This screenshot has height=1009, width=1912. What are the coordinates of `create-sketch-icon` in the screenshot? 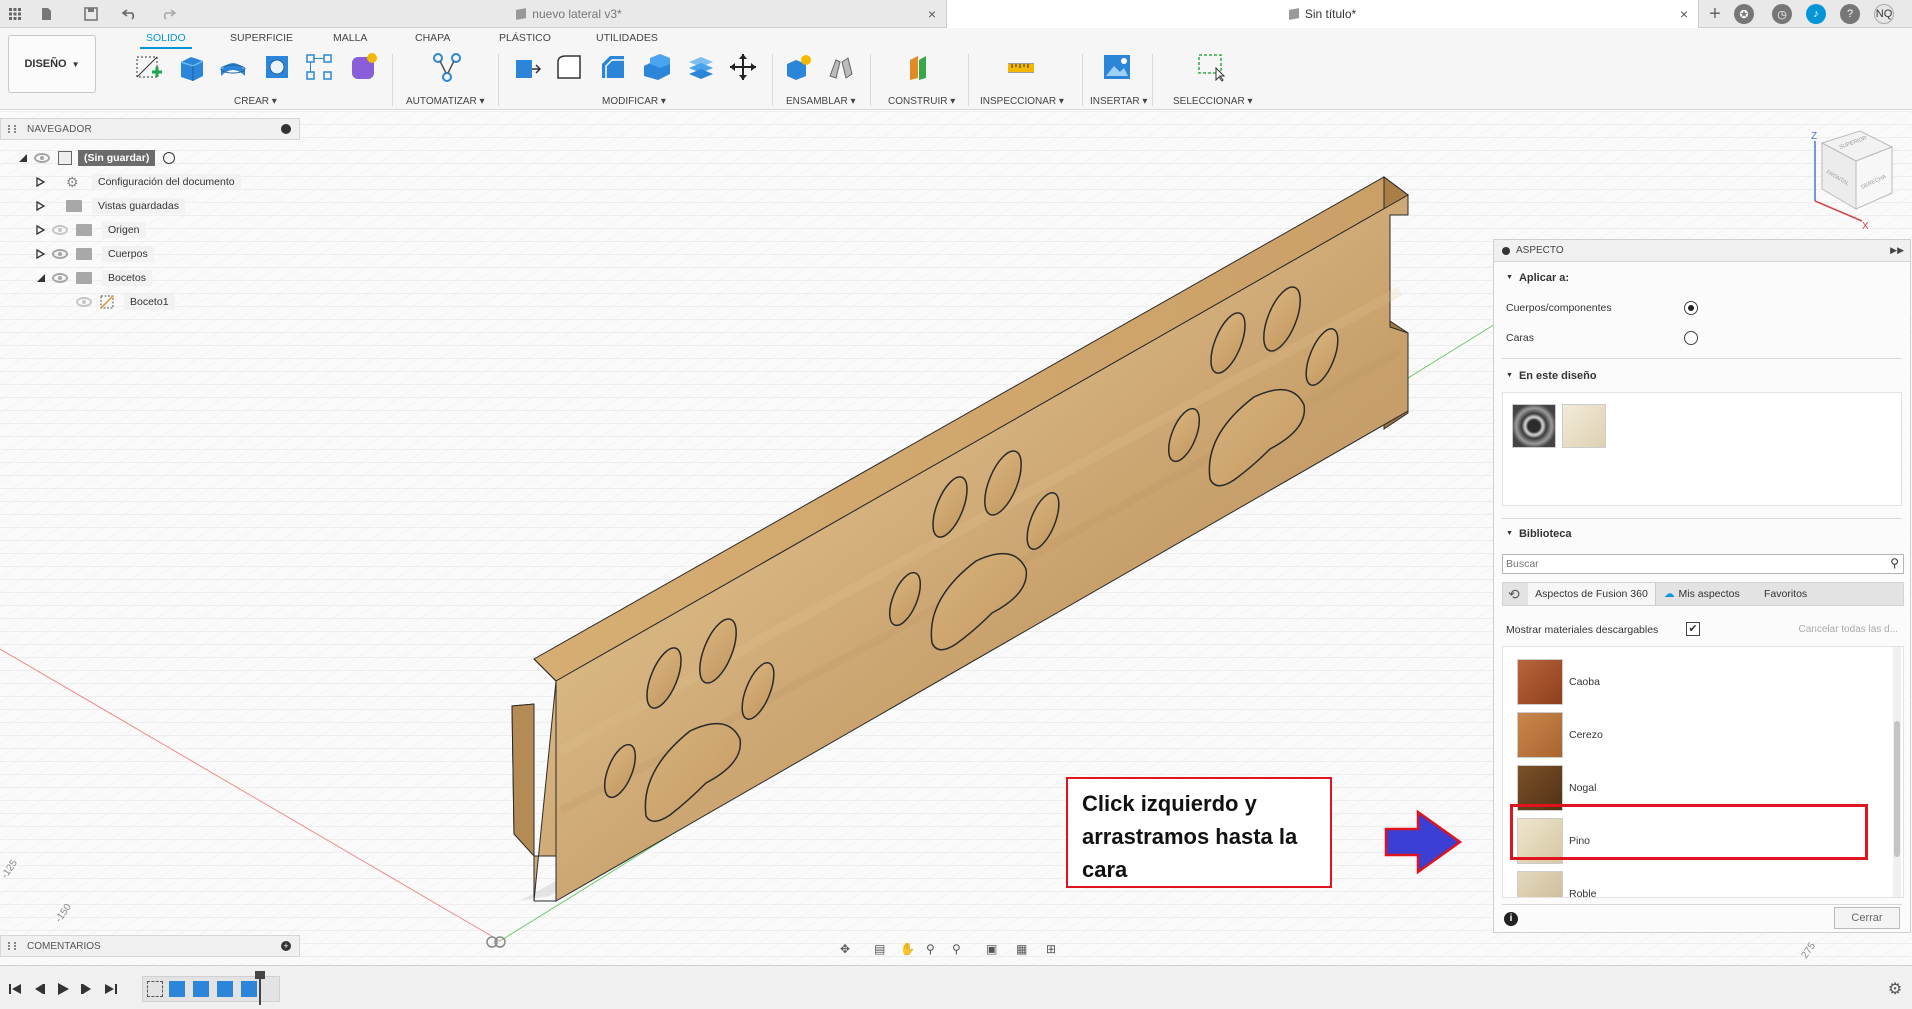 It's located at (149, 67).